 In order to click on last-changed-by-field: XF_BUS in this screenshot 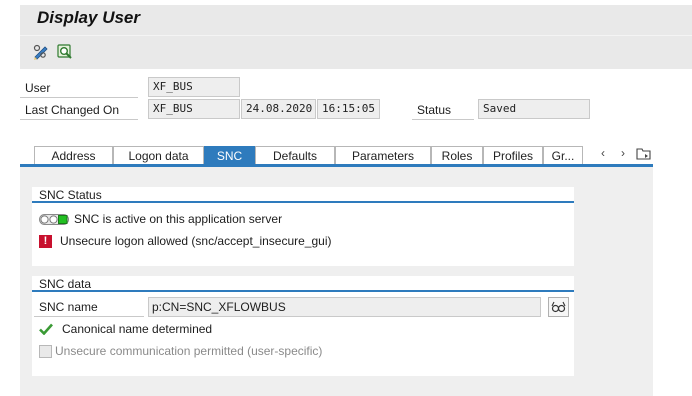, I will do `click(194, 109)`.